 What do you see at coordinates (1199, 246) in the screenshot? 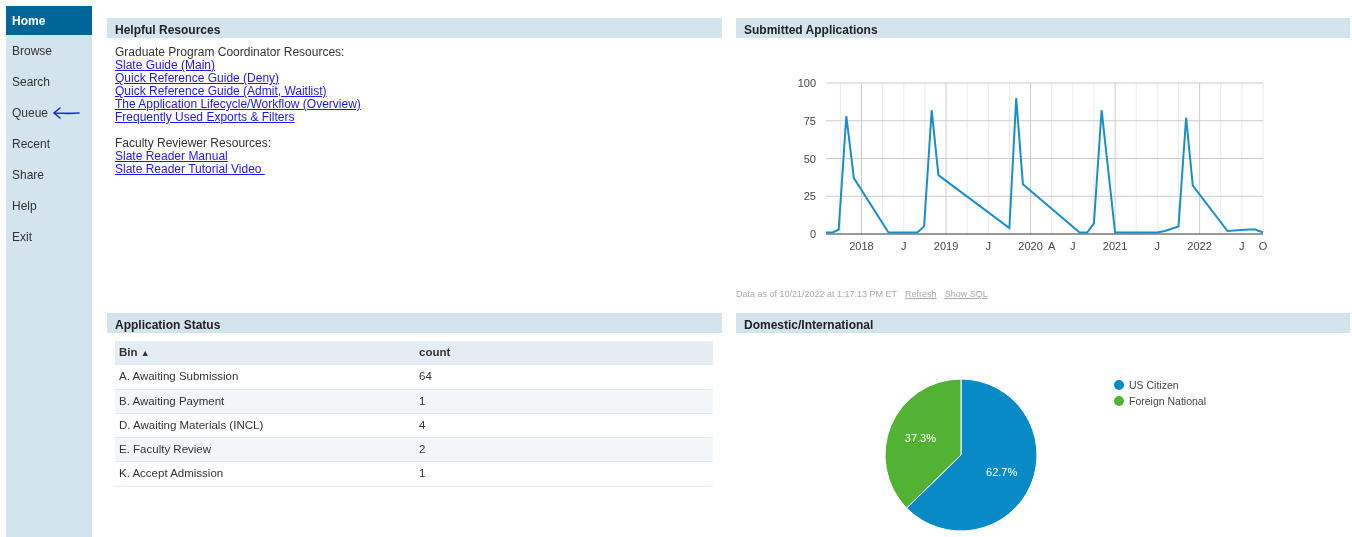
I see `axis-label: 2022` at bounding box center [1199, 246].